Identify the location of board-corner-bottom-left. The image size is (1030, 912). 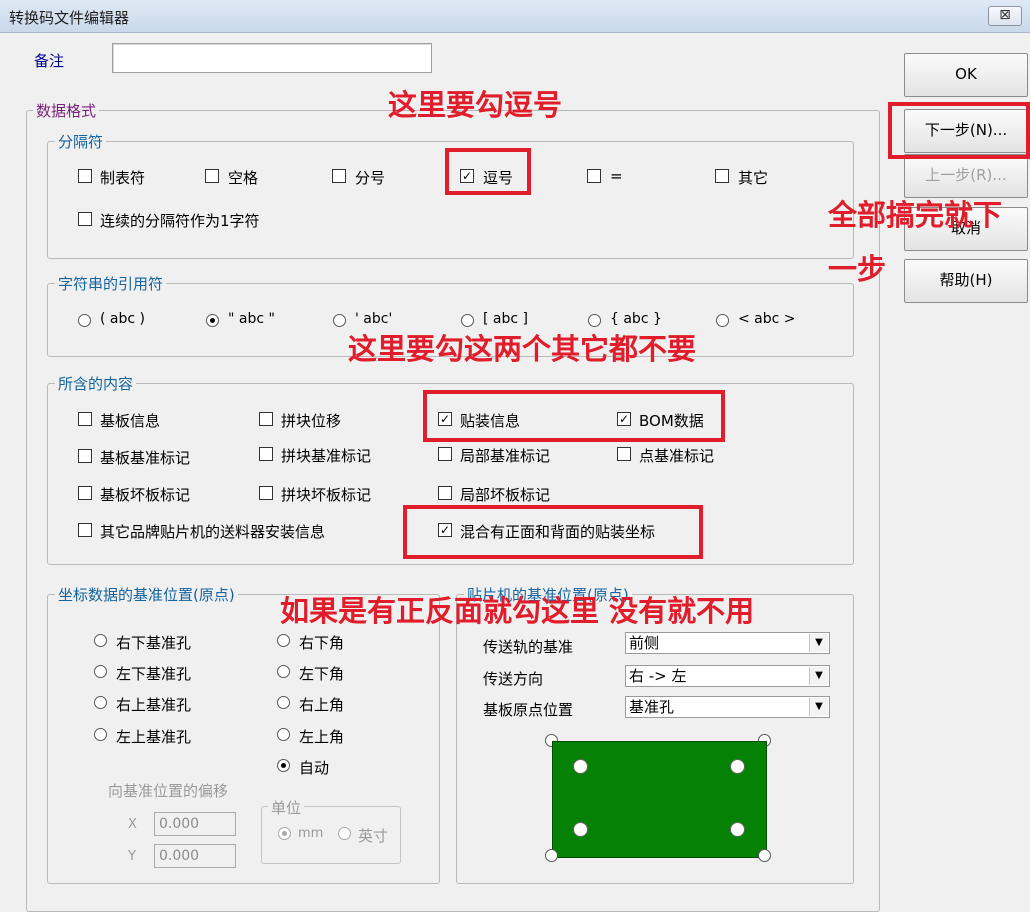
(551, 855).